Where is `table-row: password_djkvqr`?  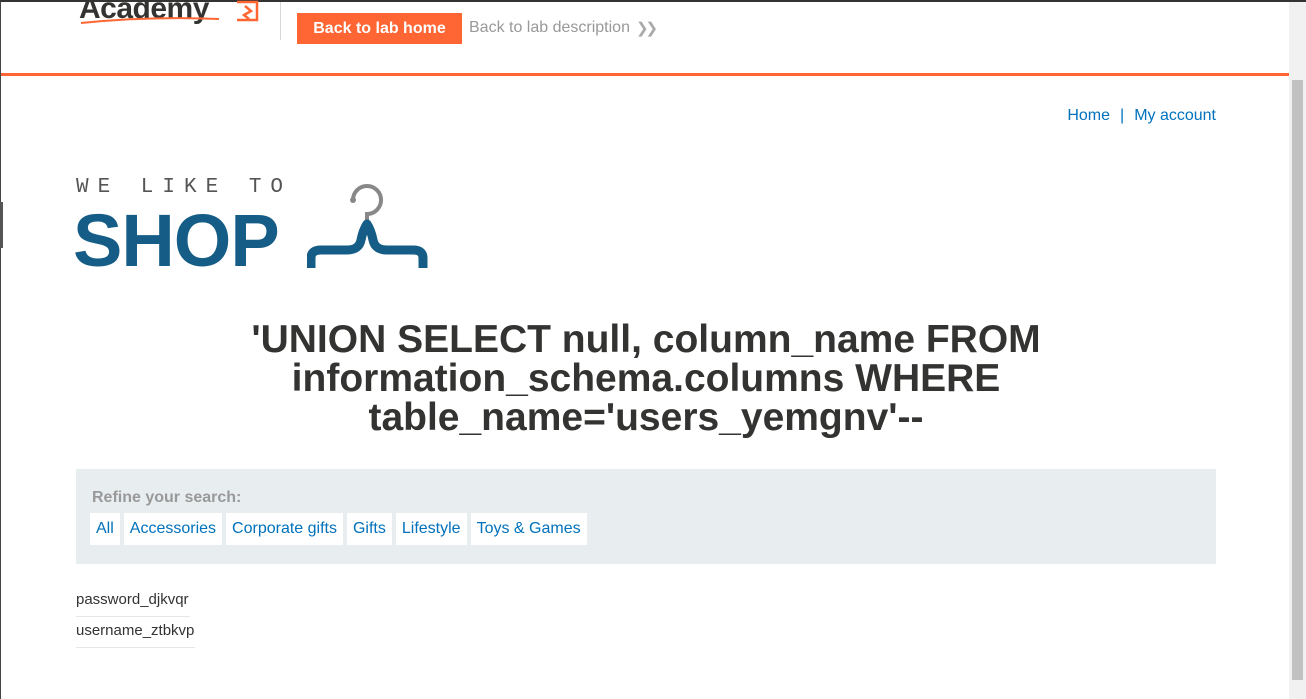
table-row: password_djkvqr is located at coordinates (135, 601).